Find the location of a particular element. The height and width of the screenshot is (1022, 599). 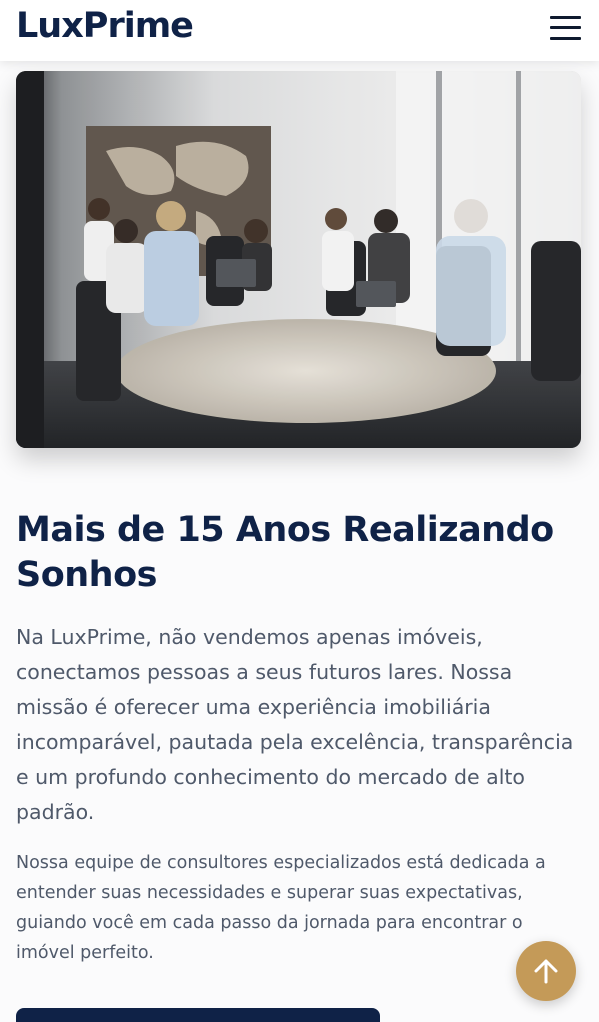

cta-button is located at coordinates (198, 1015).